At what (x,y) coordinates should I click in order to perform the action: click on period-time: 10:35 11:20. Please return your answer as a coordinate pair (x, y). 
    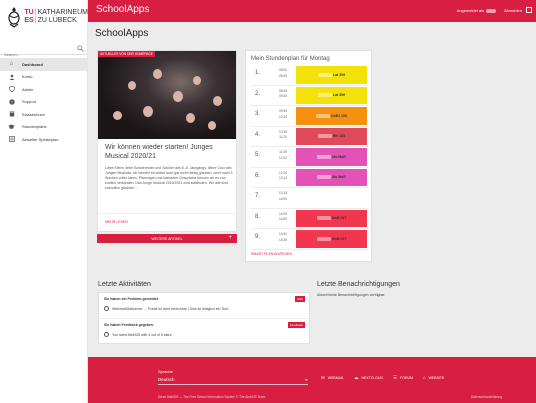
    Looking at the image, I should click on (283, 135).